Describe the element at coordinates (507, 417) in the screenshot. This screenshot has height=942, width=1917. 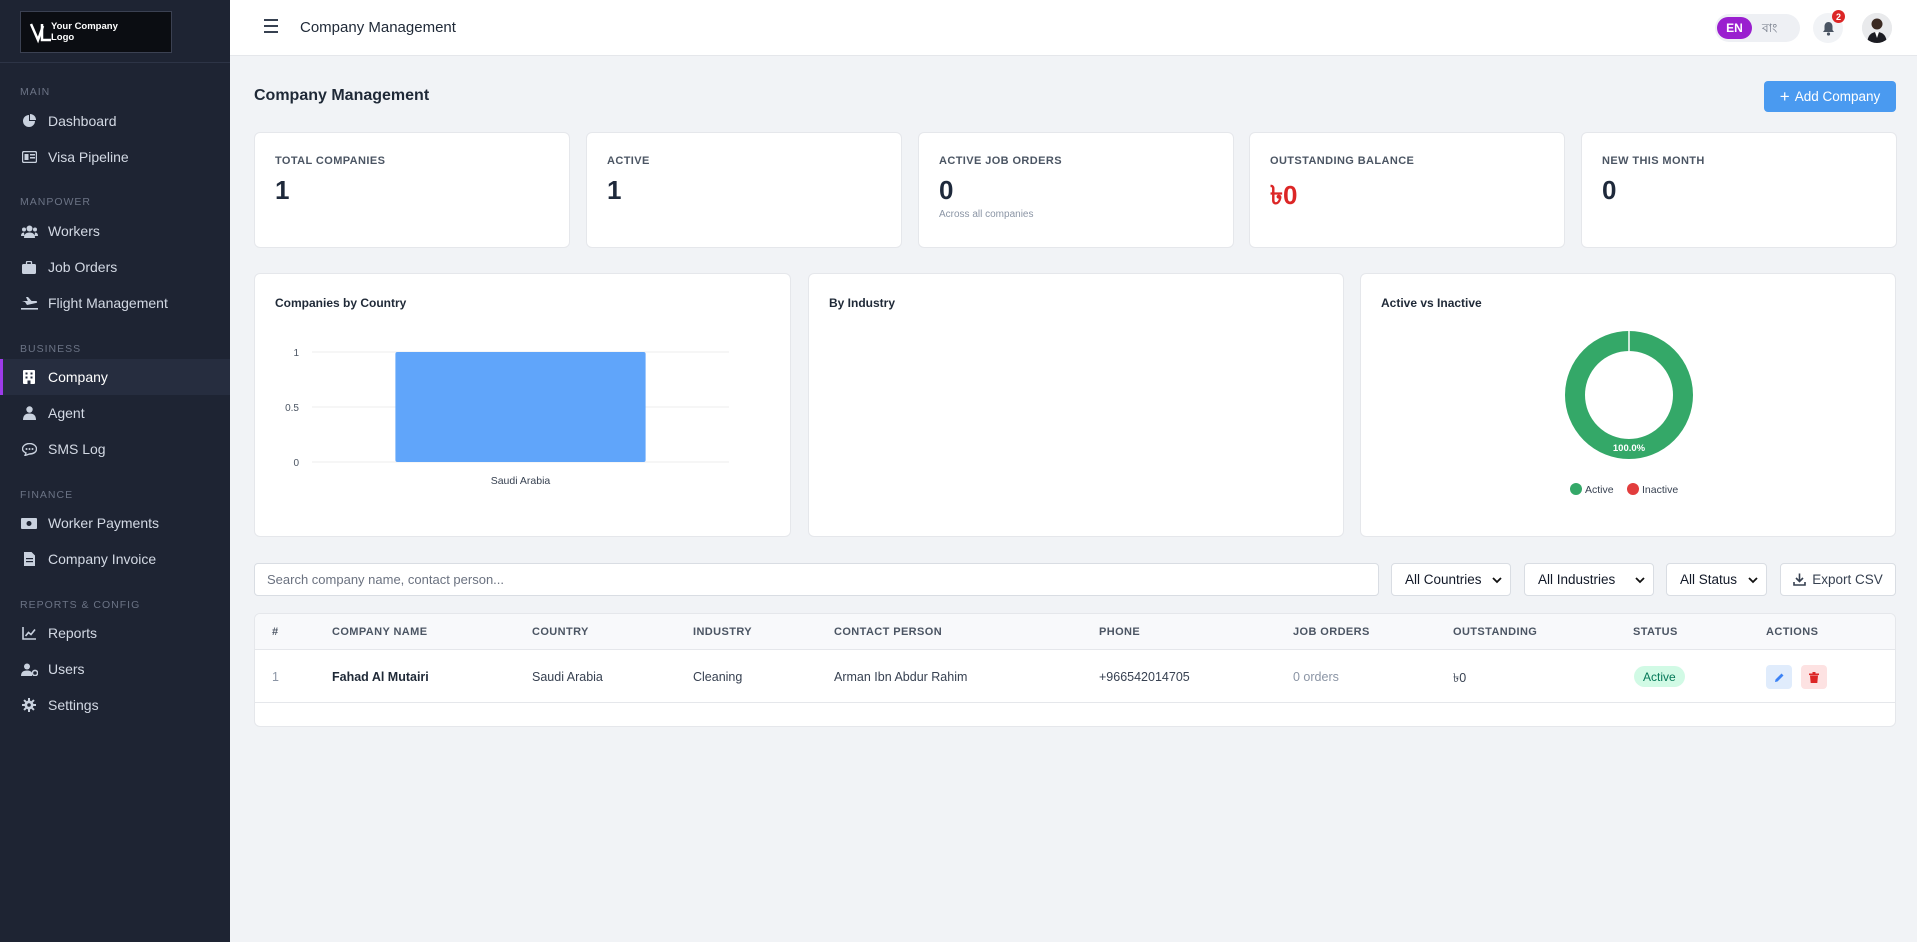
I see `bar-chart: 0 0.5 1 Saudi Arabia` at that location.